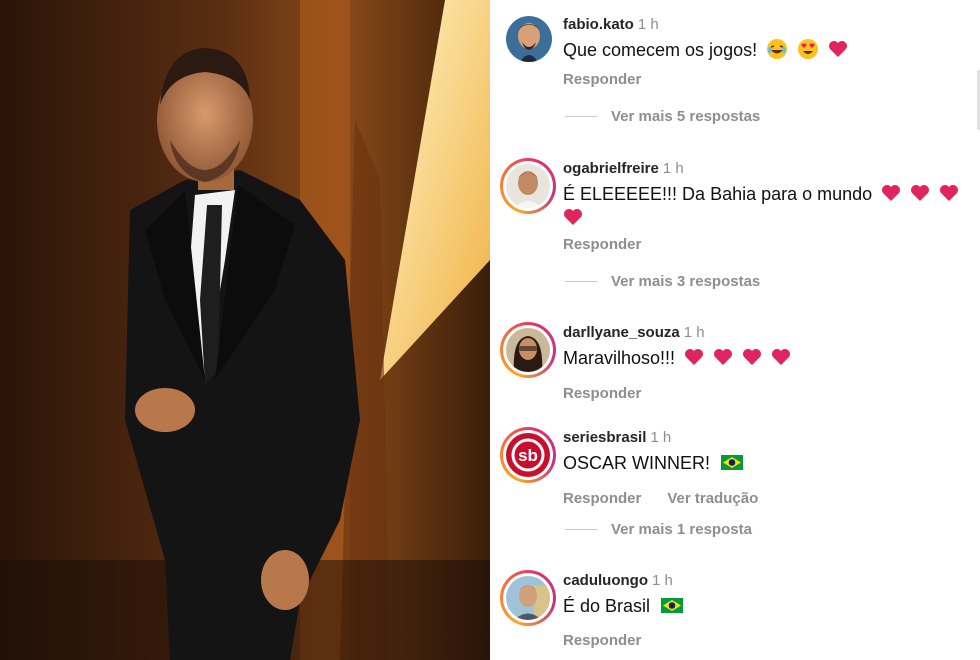 Image resolution: width=980 pixels, height=660 pixels. What do you see at coordinates (619, 358) in the screenshot?
I see `comment-body: Maravilhoso!!!` at bounding box center [619, 358].